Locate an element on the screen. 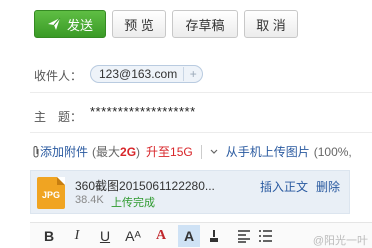  upload-status: 上传完成 is located at coordinates (133, 203).